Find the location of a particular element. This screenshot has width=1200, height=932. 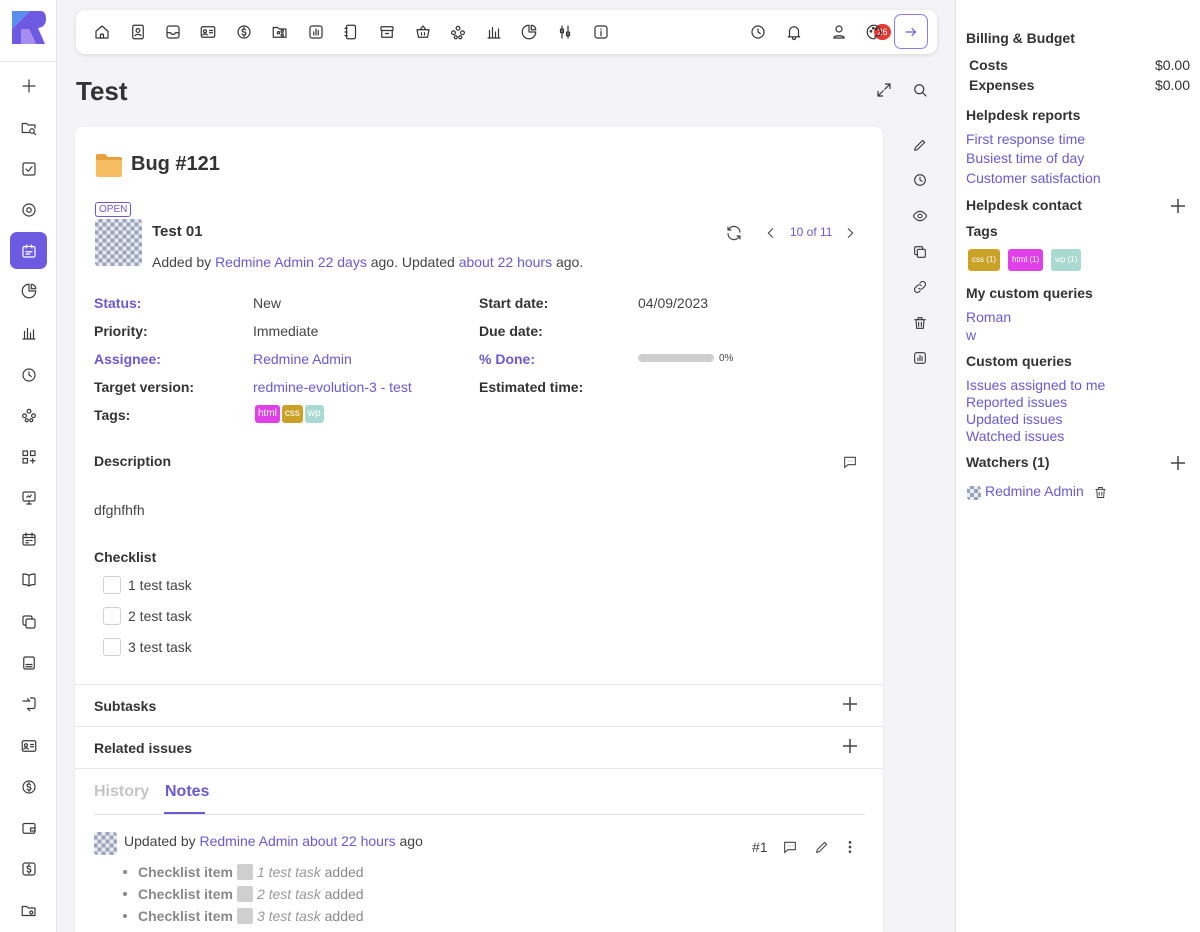

nav-invoices is located at coordinates (28, 786).